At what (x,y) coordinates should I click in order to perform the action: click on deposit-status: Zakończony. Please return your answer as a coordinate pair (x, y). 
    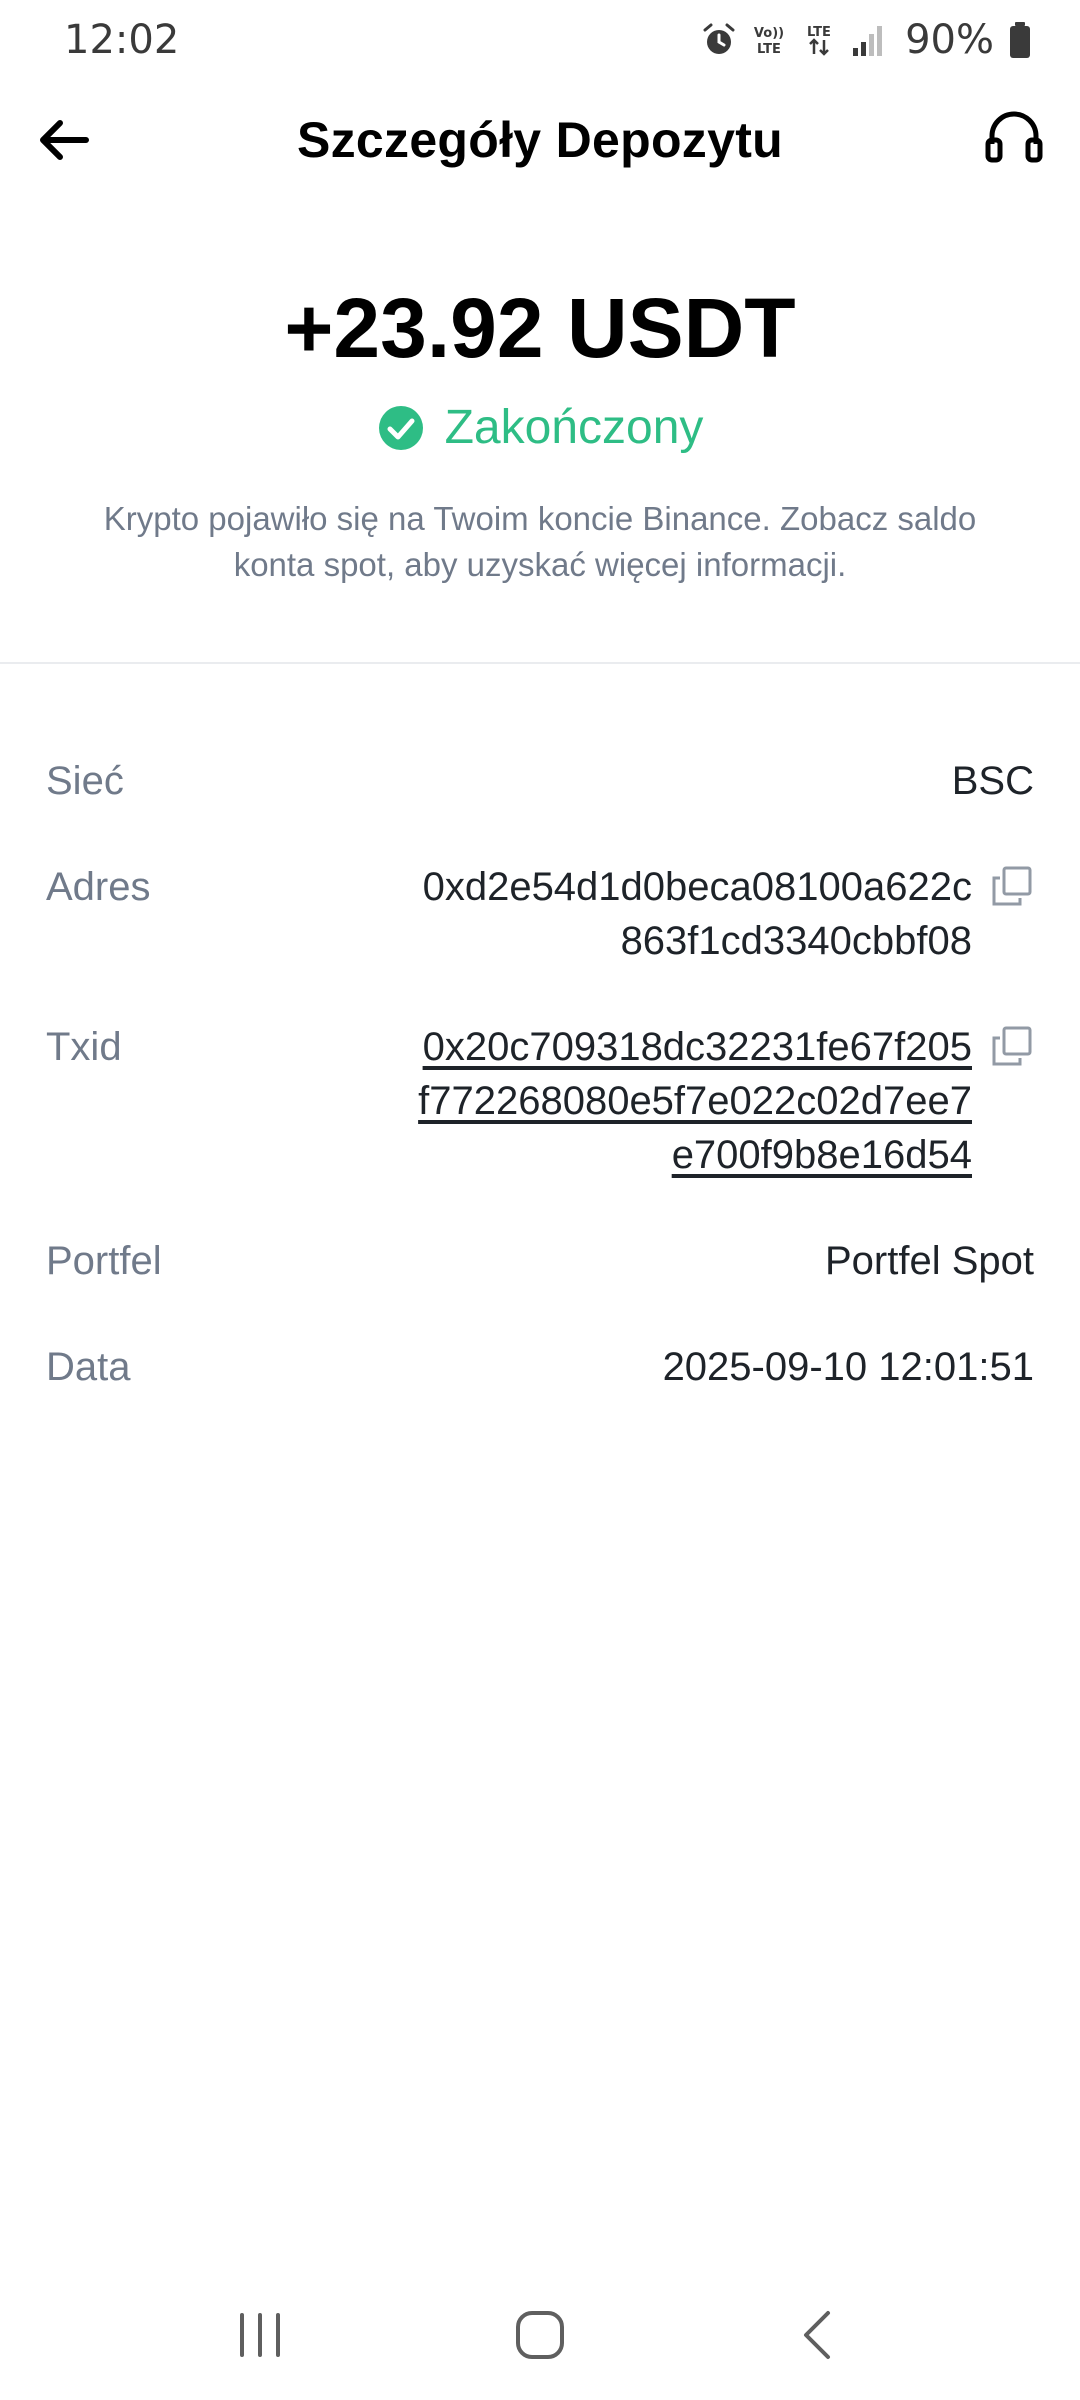
    Looking at the image, I should click on (540, 427).